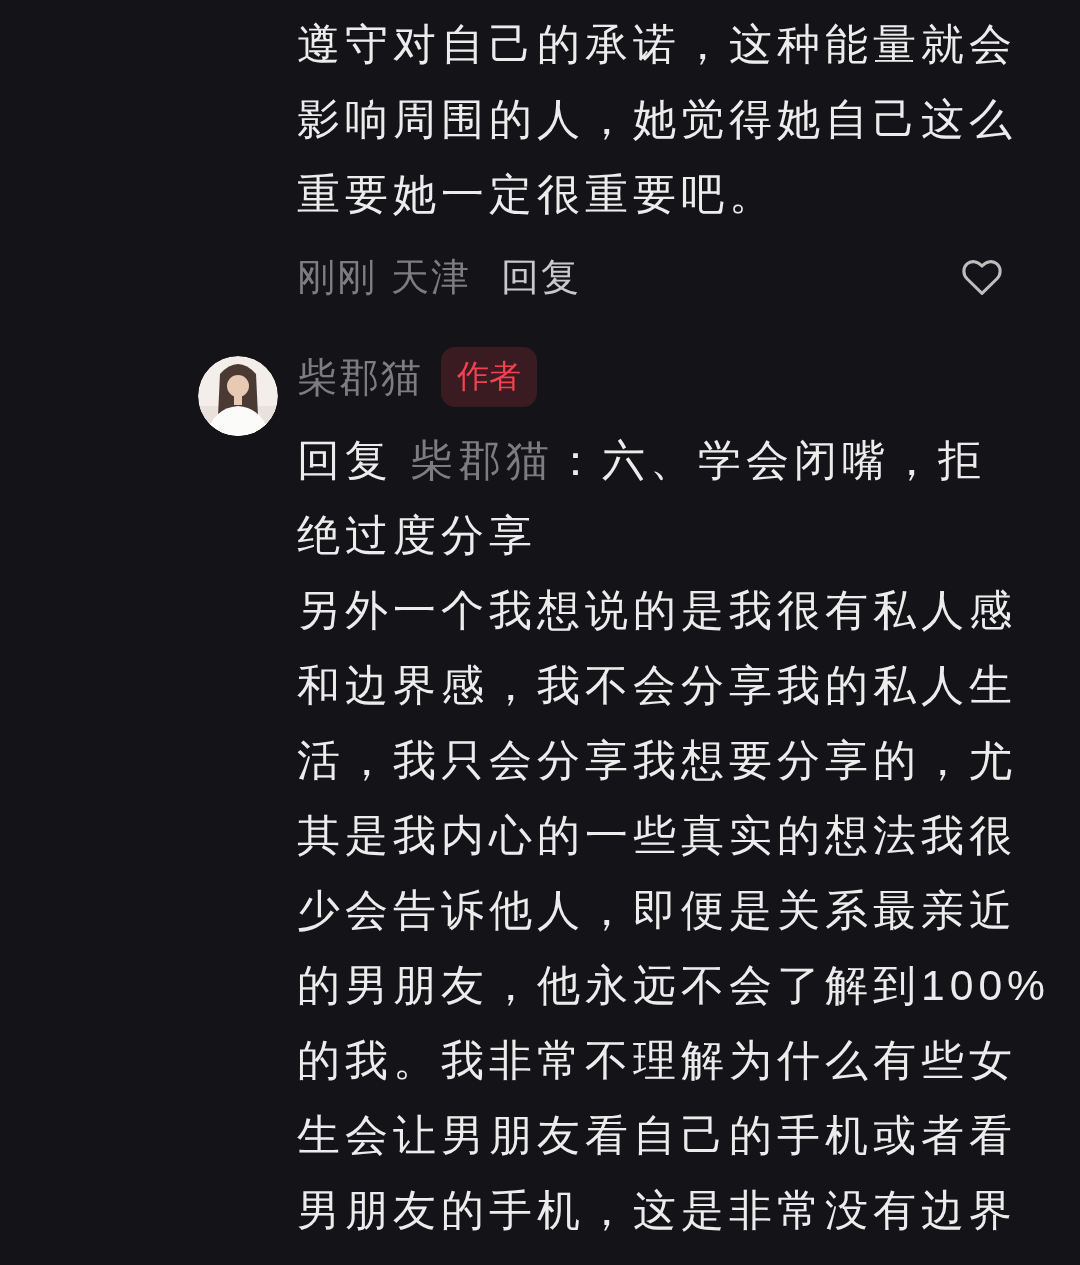 The height and width of the screenshot is (1265, 1080). Describe the element at coordinates (541, 277) in the screenshot. I see `reply-button: 回复` at that location.